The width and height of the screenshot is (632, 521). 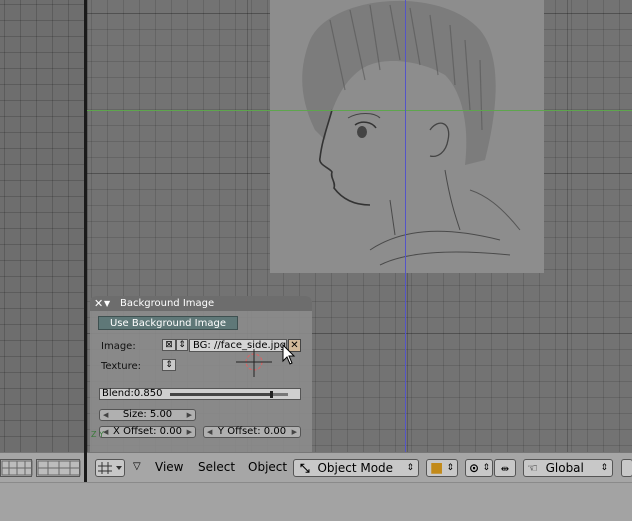 I want to click on y-offset-value: Y Offset: 0.00, so click(x=252, y=431).